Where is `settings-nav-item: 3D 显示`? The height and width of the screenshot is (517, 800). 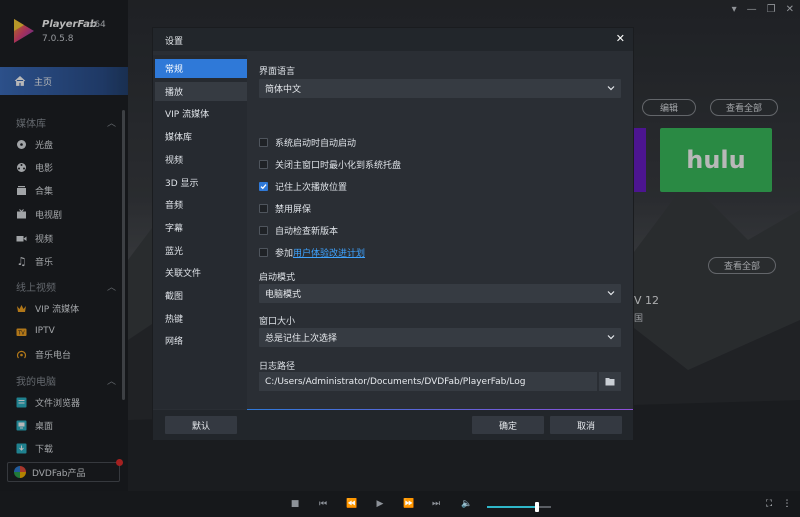 settings-nav-item: 3D 显示 is located at coordinates (201, 182).